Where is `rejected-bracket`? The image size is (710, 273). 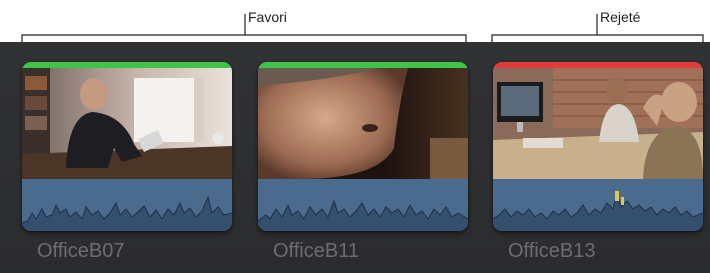
rejected-bracket is located at coordinates (597, 38).